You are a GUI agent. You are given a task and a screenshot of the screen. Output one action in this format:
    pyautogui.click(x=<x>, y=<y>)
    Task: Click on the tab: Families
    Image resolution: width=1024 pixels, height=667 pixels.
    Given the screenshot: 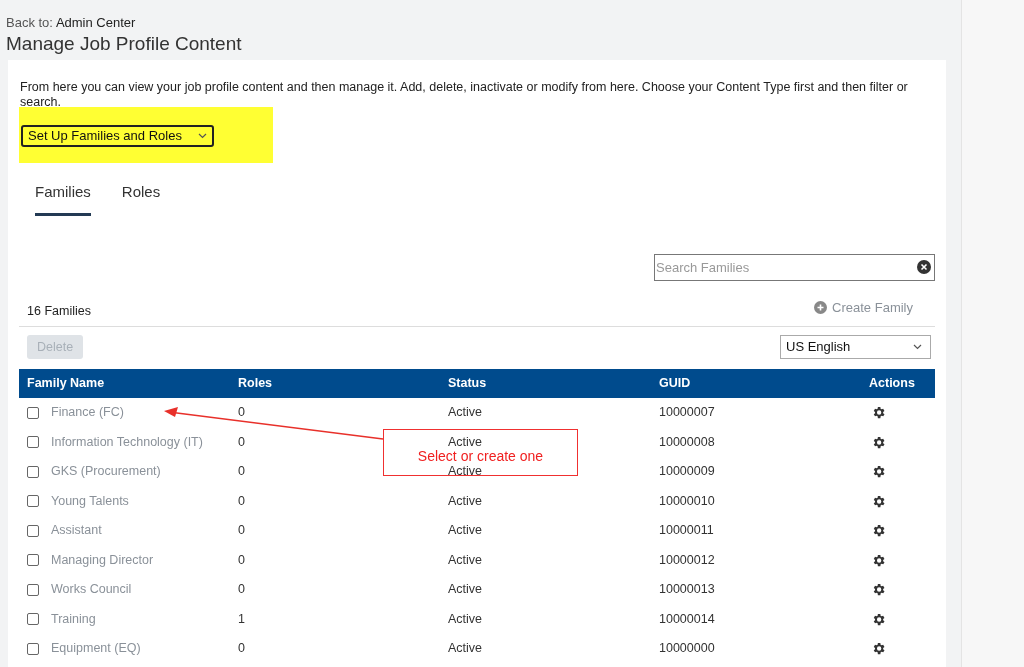 What is the action you would take?
    pyautogui.click(x=63, y=198)
    